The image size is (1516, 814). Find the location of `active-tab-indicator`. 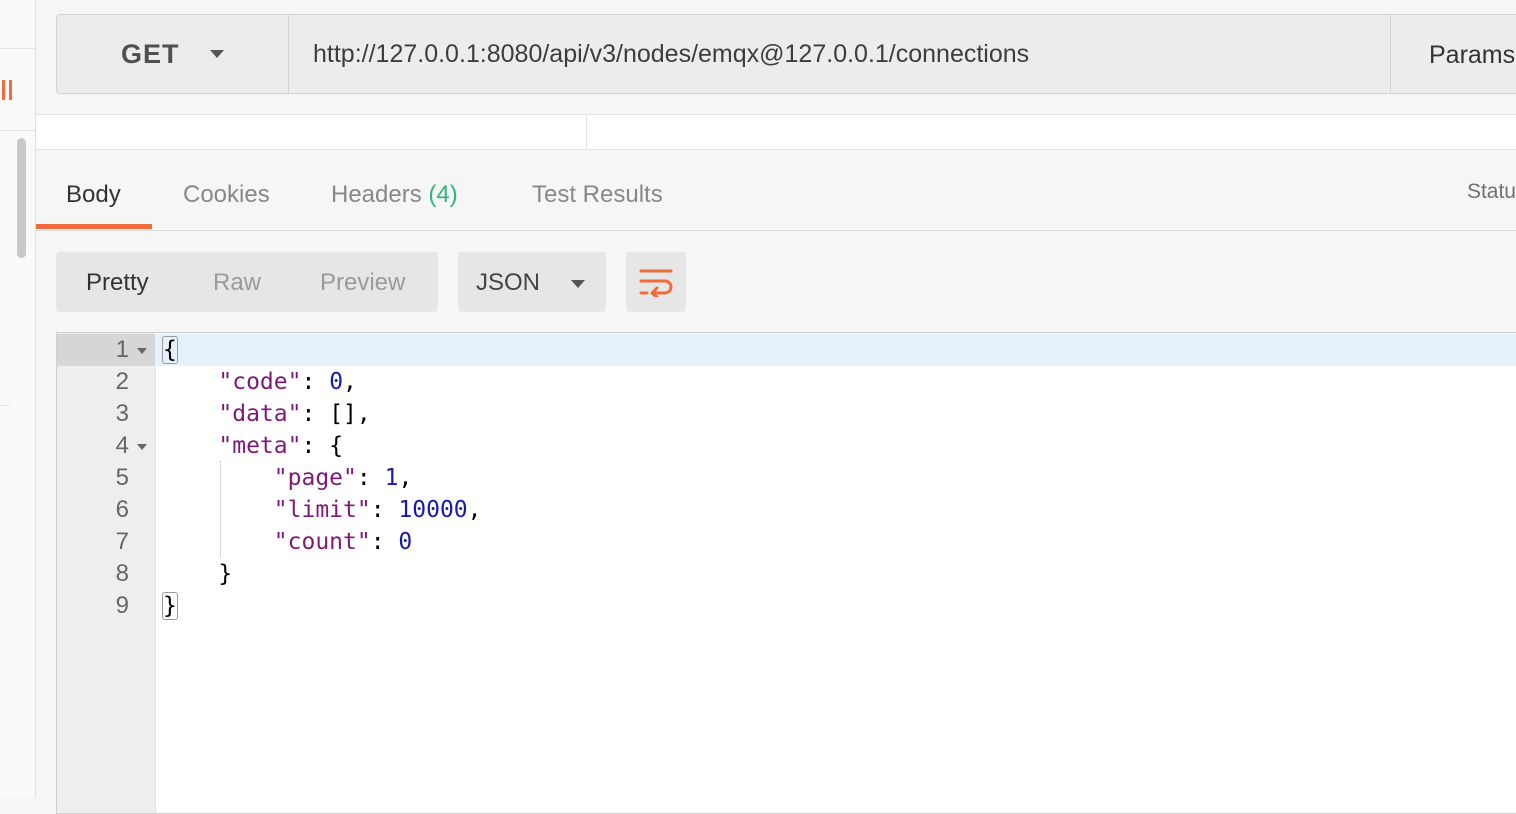

active-tab-indicator is located at coordinates (94, 226).